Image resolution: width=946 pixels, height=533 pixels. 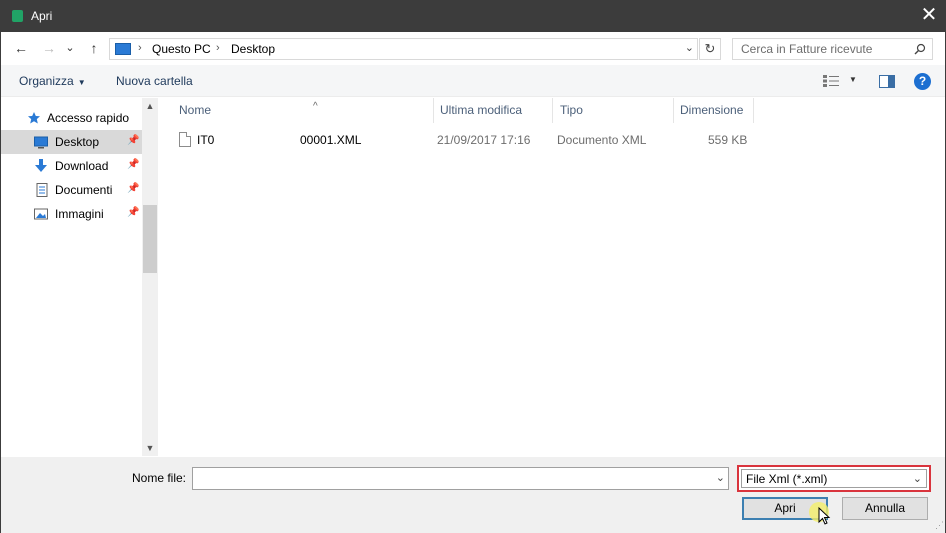 What do you see at coordinates (154, 81) in the screenshot?
I see `new-folder-button: Nuova cartella` at bounding box center [154, 81].